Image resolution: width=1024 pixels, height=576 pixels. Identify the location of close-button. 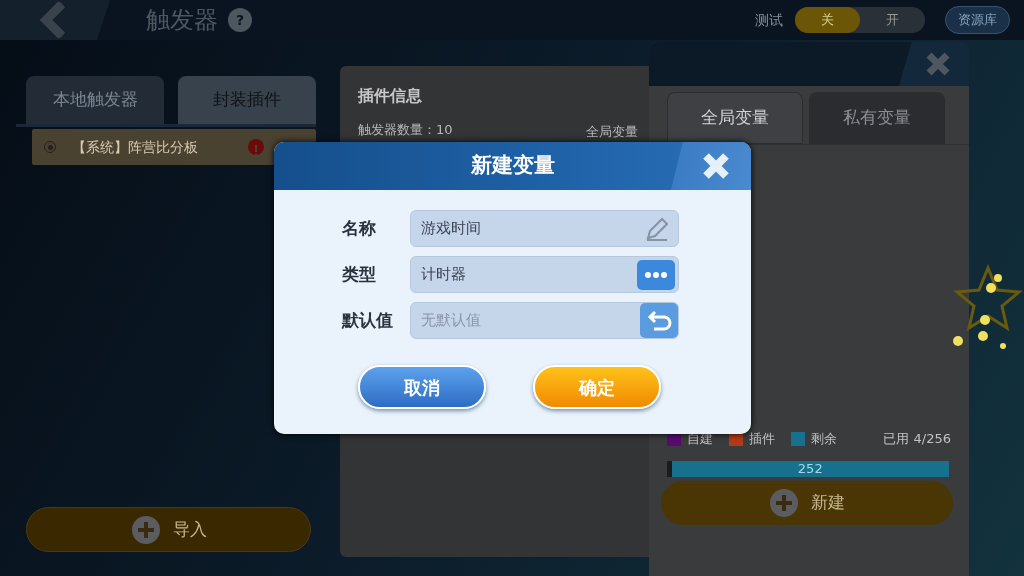
(934, 64).